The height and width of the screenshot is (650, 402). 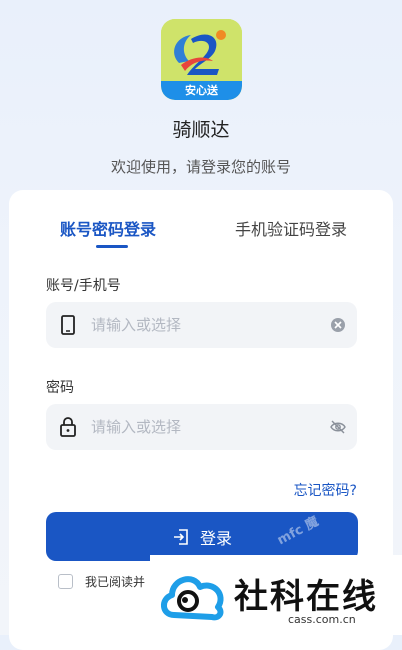 I want to click on watermark-brand: 社科在线, so click(x=306, y=597).